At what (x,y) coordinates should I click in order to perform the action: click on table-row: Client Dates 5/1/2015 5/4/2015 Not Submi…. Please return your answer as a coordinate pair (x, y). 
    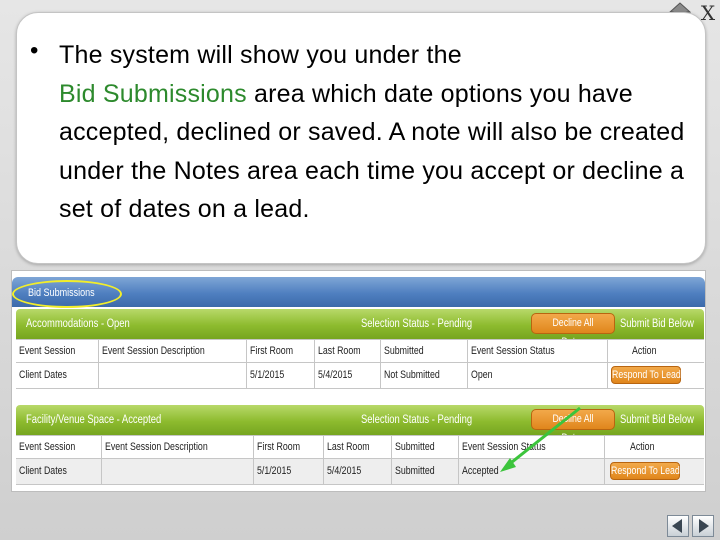
    Looking at the image, I should click on (360, 376).